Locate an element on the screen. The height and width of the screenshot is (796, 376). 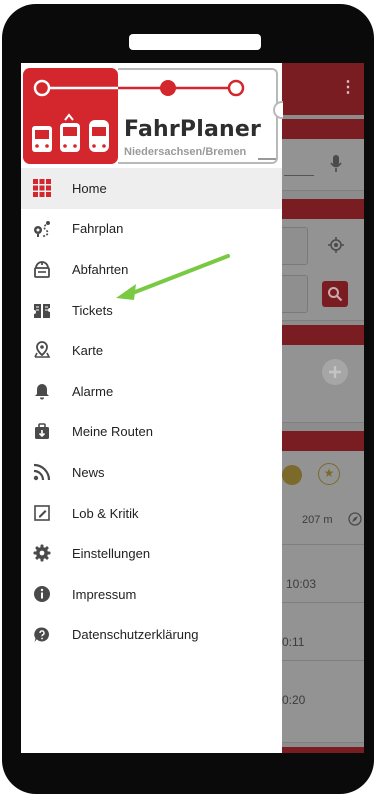
annotation-arrow-icon is located at coordinates (173, 277).